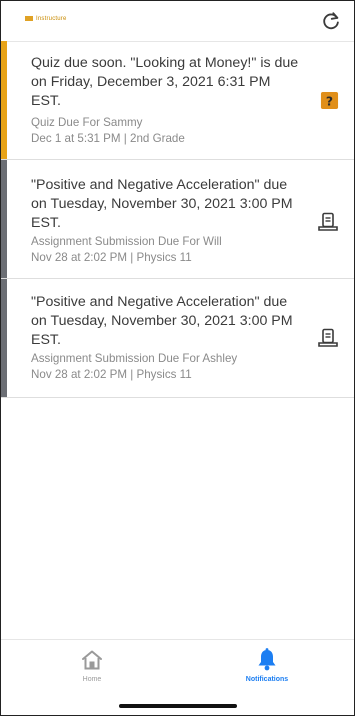  I want to click on bell-icon, so click(267, 659).